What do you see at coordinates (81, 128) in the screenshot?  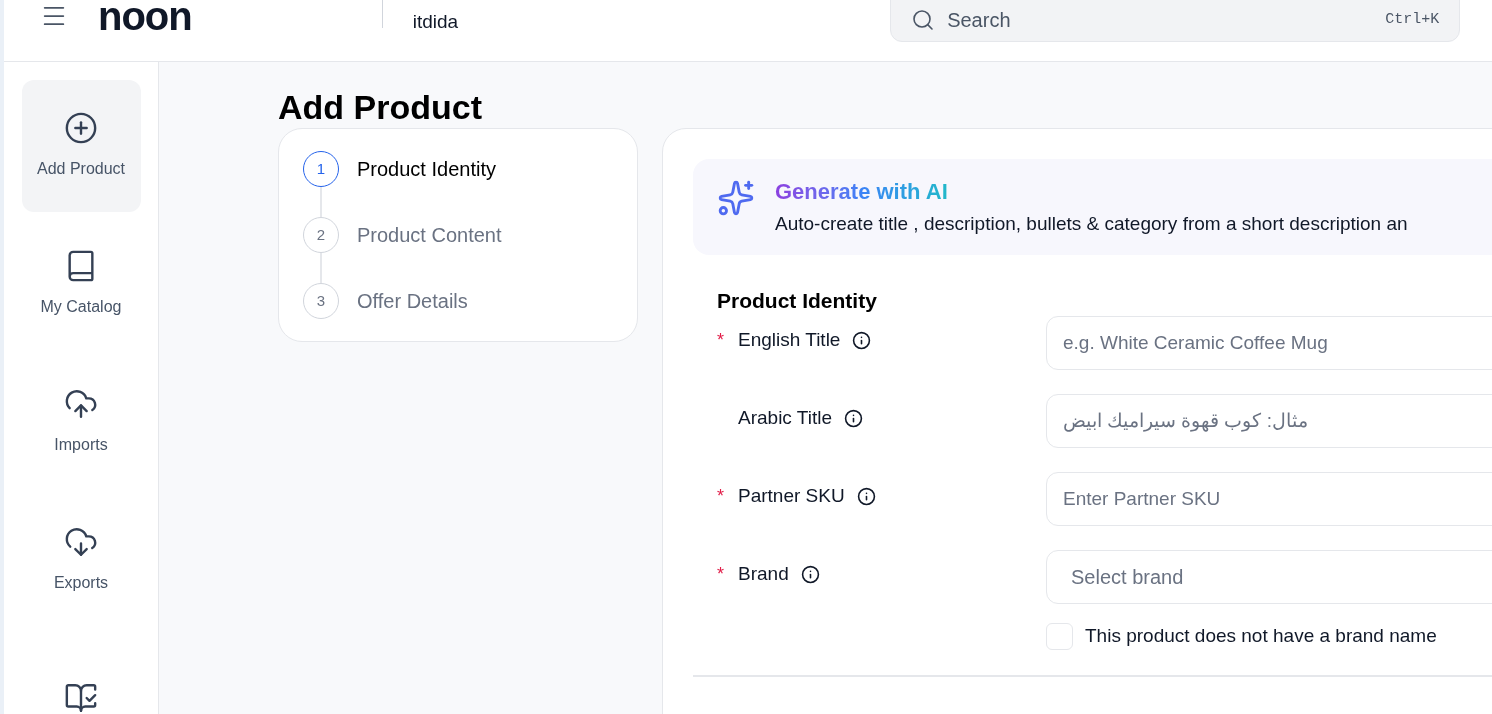 I see `plus-circle-icon` at bounding box center [81, 128].